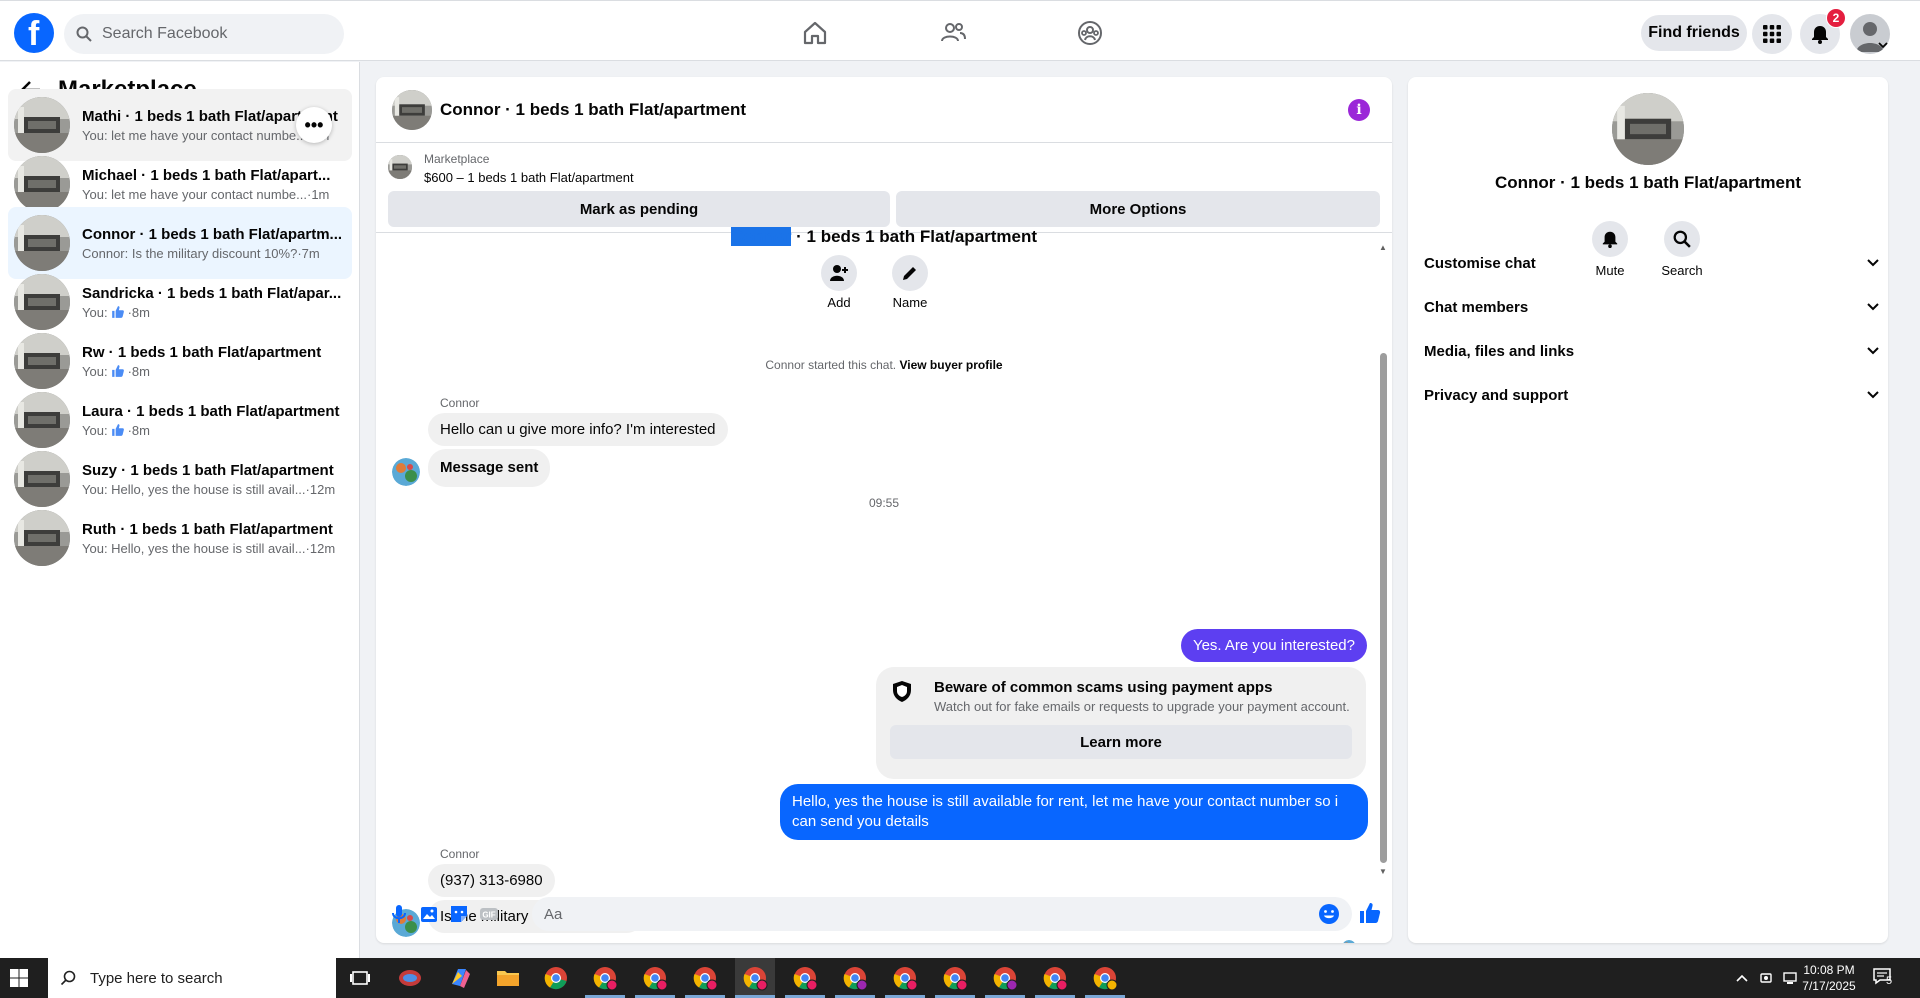  I want to click on notification-center-button: 5, so click(1885, 978).